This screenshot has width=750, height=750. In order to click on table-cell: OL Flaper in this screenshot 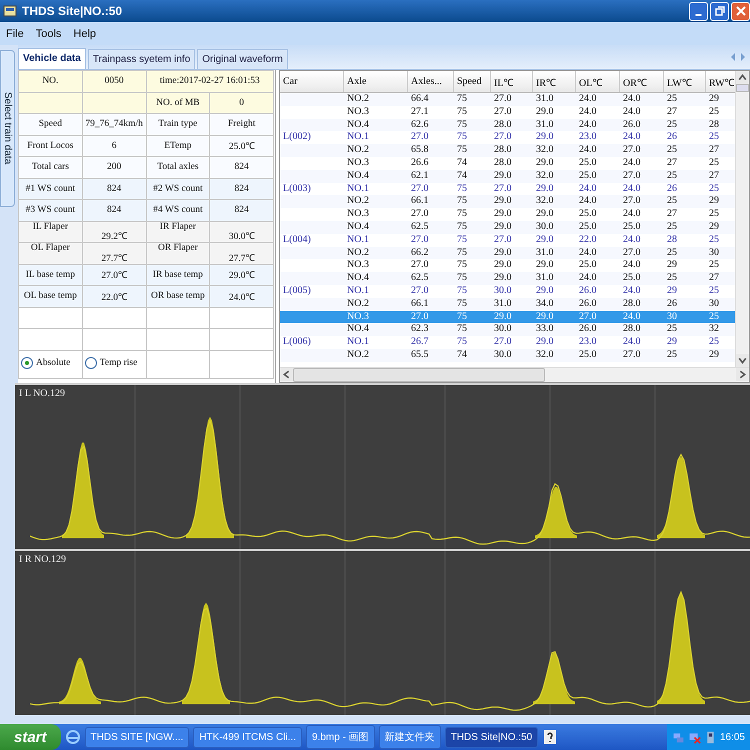, I will do `click(50, 253)`.